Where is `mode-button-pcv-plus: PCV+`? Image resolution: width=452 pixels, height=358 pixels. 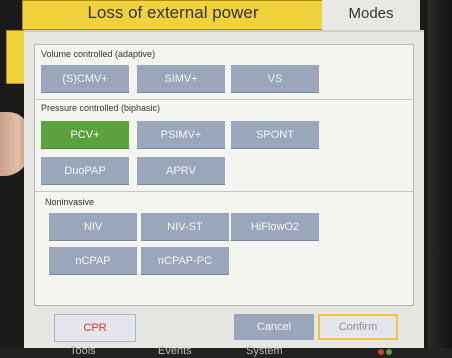 mode-button-pcv-plus: PCV+ is located at coordinates (85, 135).